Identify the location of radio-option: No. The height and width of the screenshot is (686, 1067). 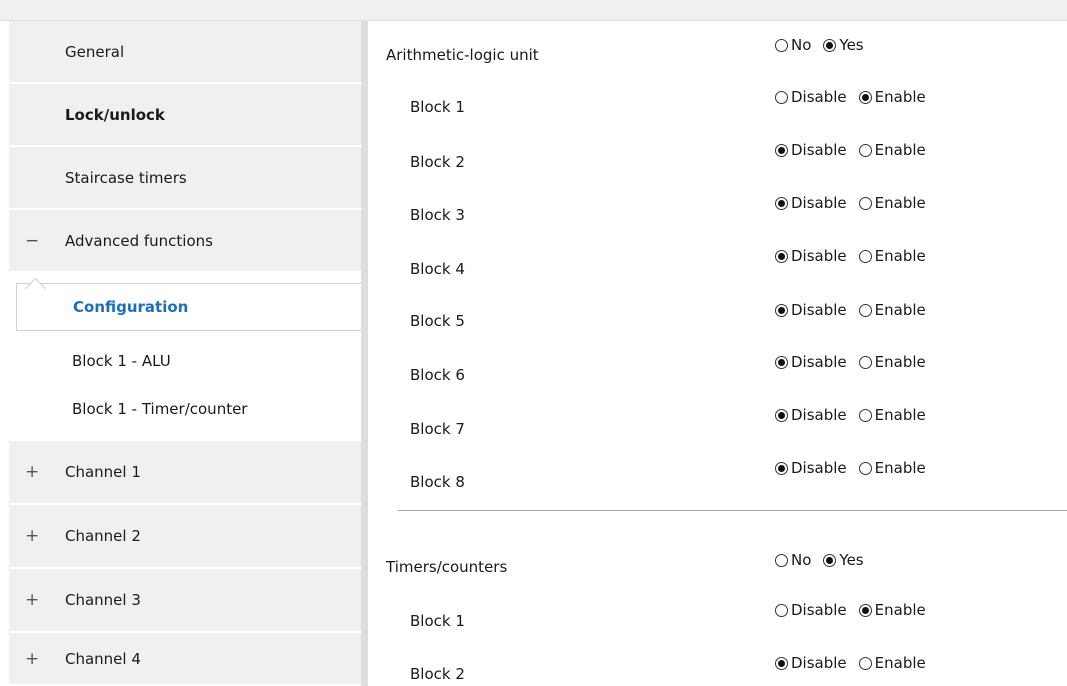
(793, 560).